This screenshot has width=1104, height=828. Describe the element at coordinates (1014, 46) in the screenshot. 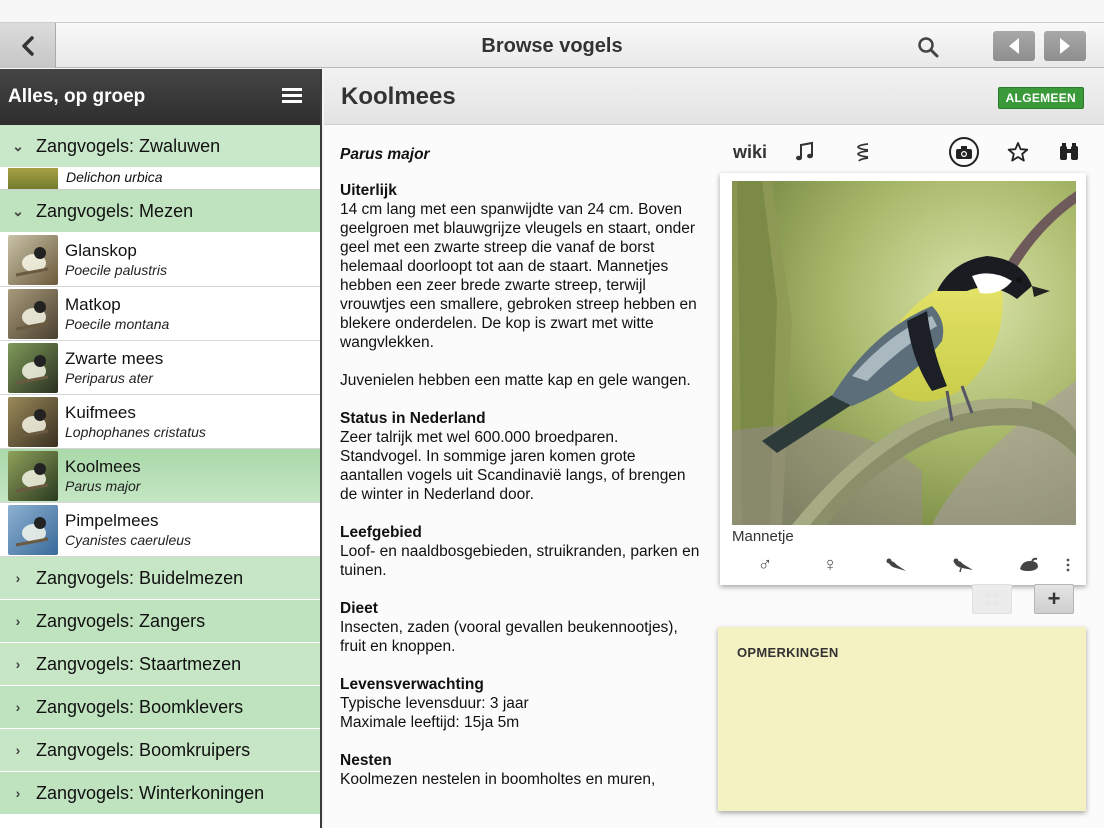

I see `previous-button` at that location.